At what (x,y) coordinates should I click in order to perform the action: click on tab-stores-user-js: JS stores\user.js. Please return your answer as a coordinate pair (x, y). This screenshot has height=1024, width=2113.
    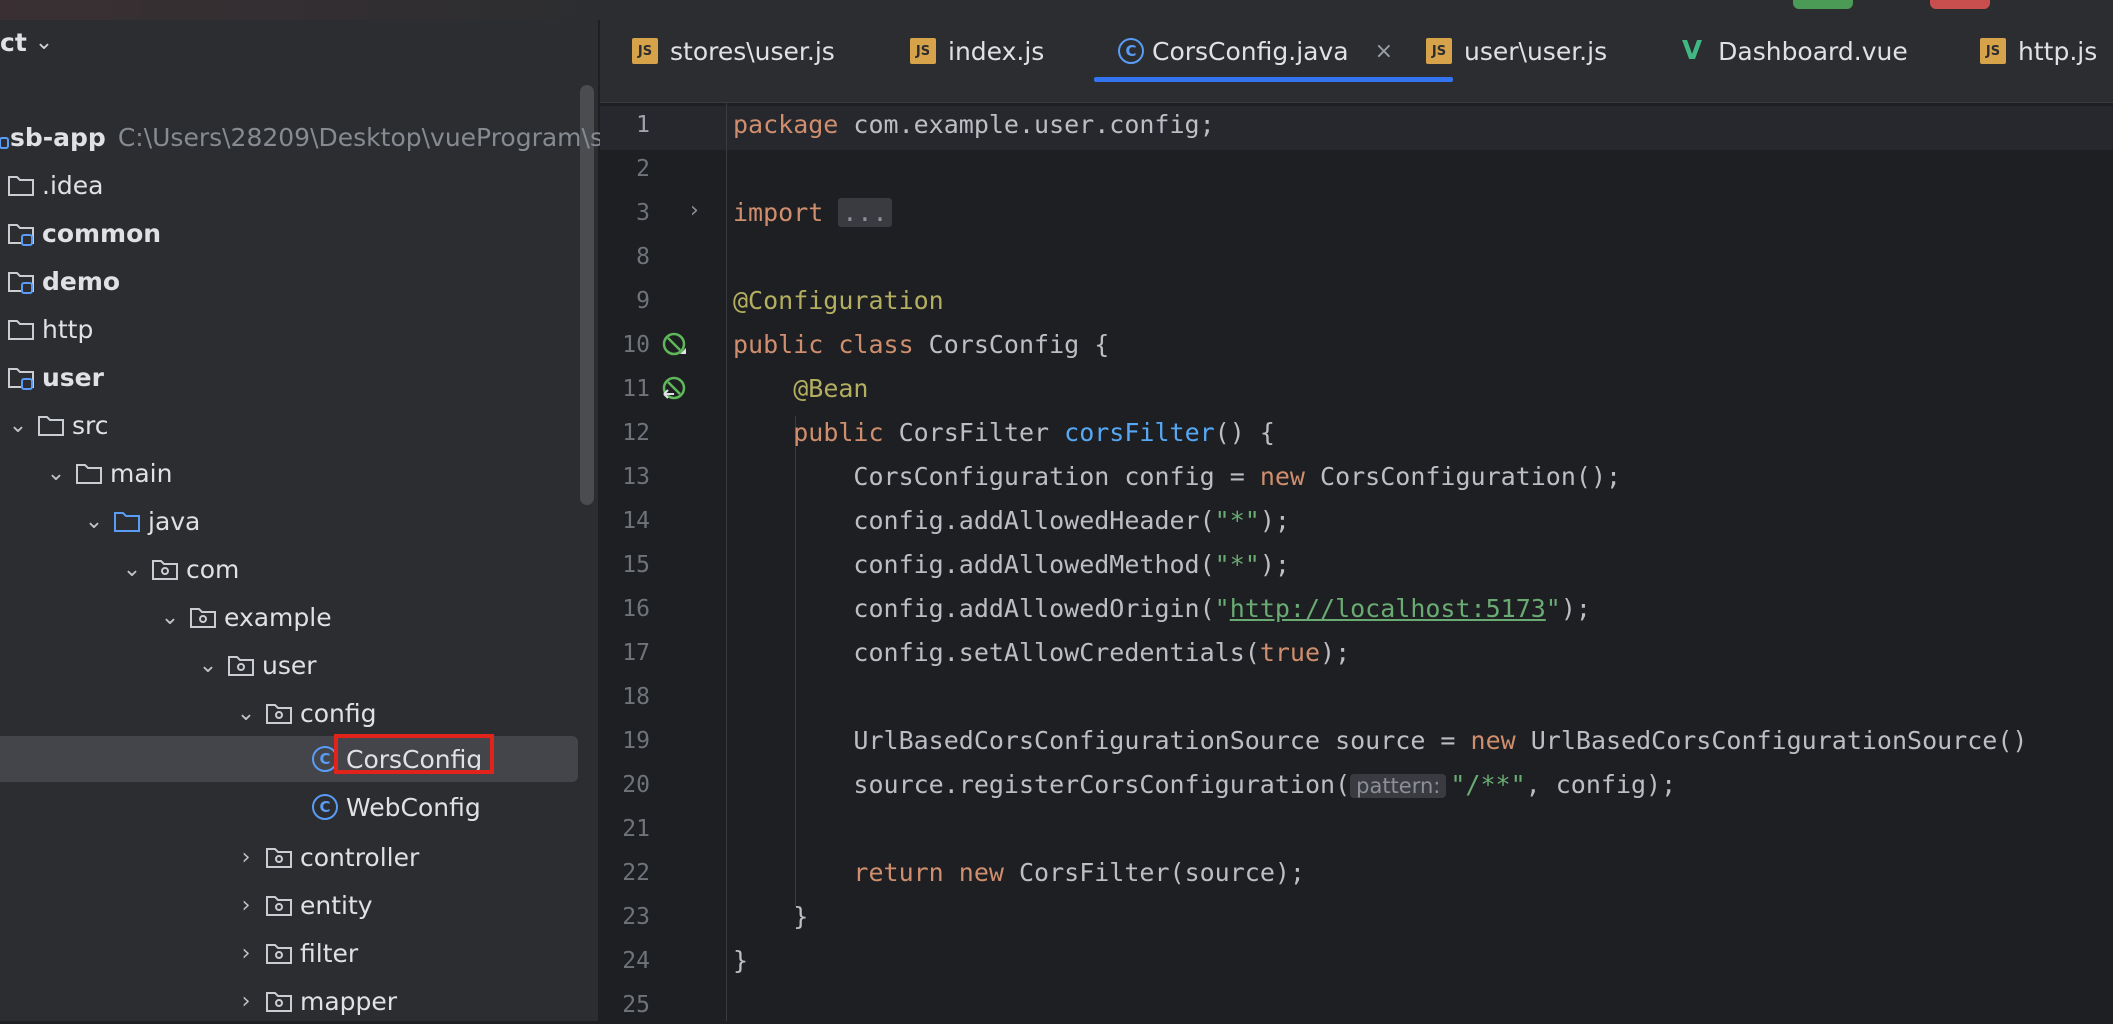
    Looking at the image, I should click on (733, 51).